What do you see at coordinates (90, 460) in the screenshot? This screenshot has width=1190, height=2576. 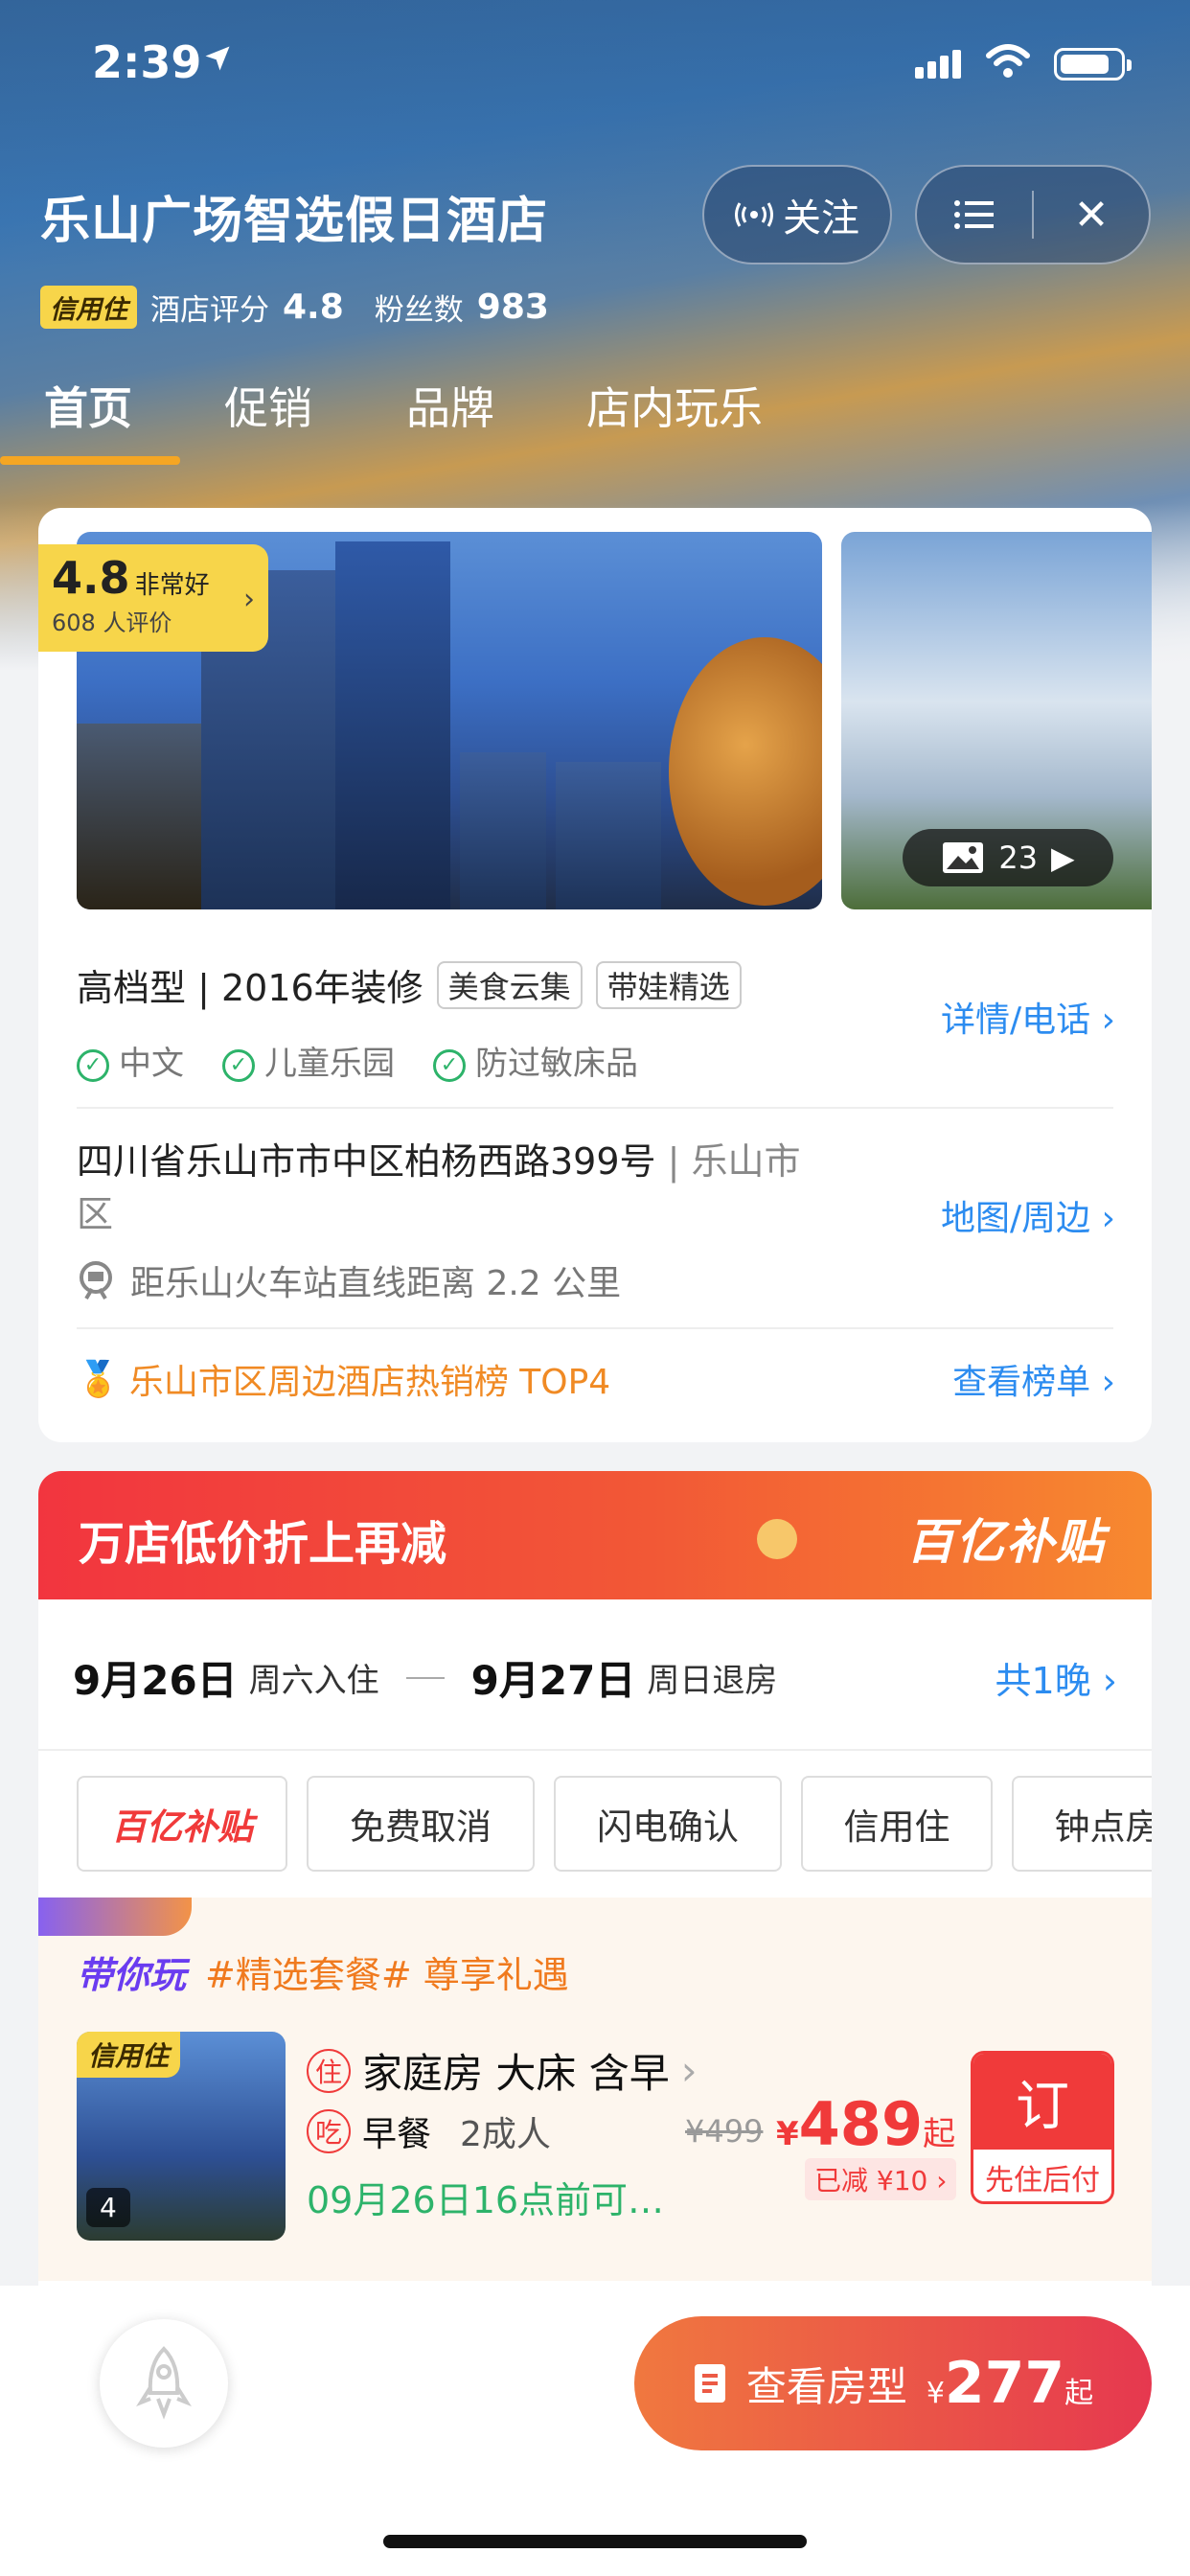 I see `active-tab-indicator` at bounding box center [90, 460].